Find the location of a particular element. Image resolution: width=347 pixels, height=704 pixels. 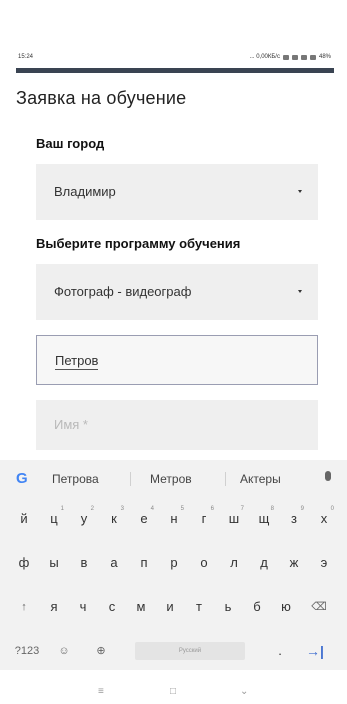

keyboard-key: э is located at coordinates (324, 563).